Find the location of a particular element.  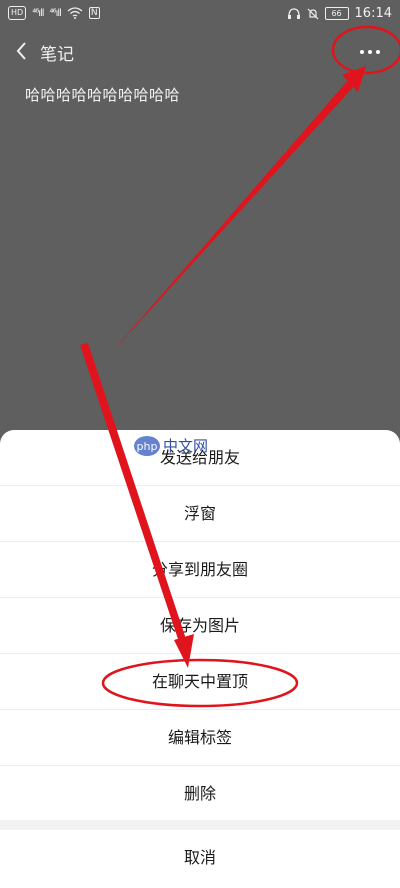

menu-item-pin-chat: 在聊天中置顶 is located at coordinates (200, 682).